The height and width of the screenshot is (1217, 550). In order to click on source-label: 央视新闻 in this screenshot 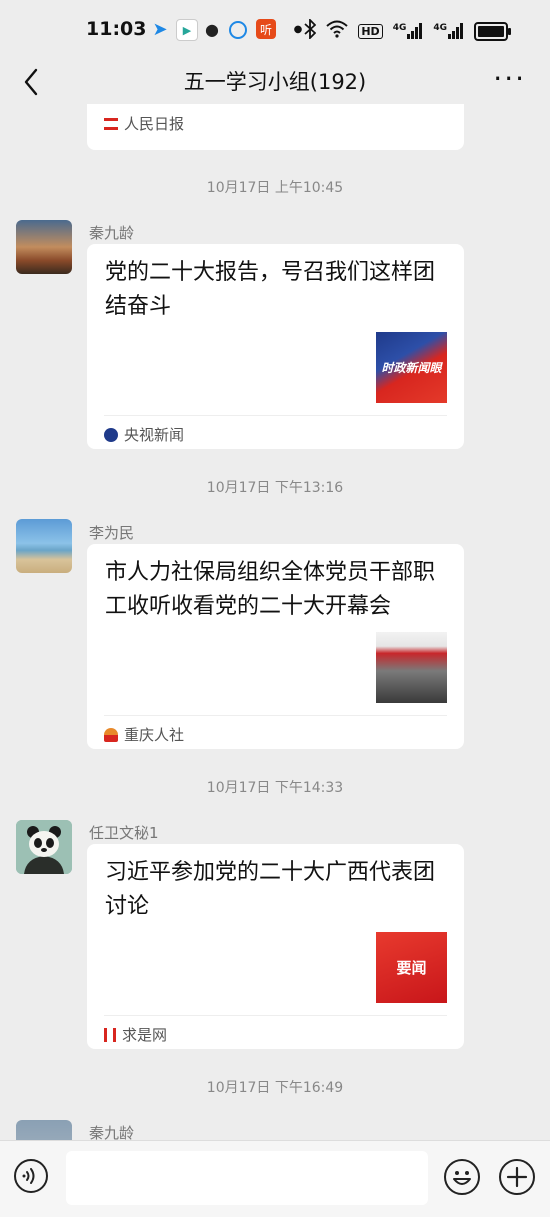, I will do `click(154, 435)`.